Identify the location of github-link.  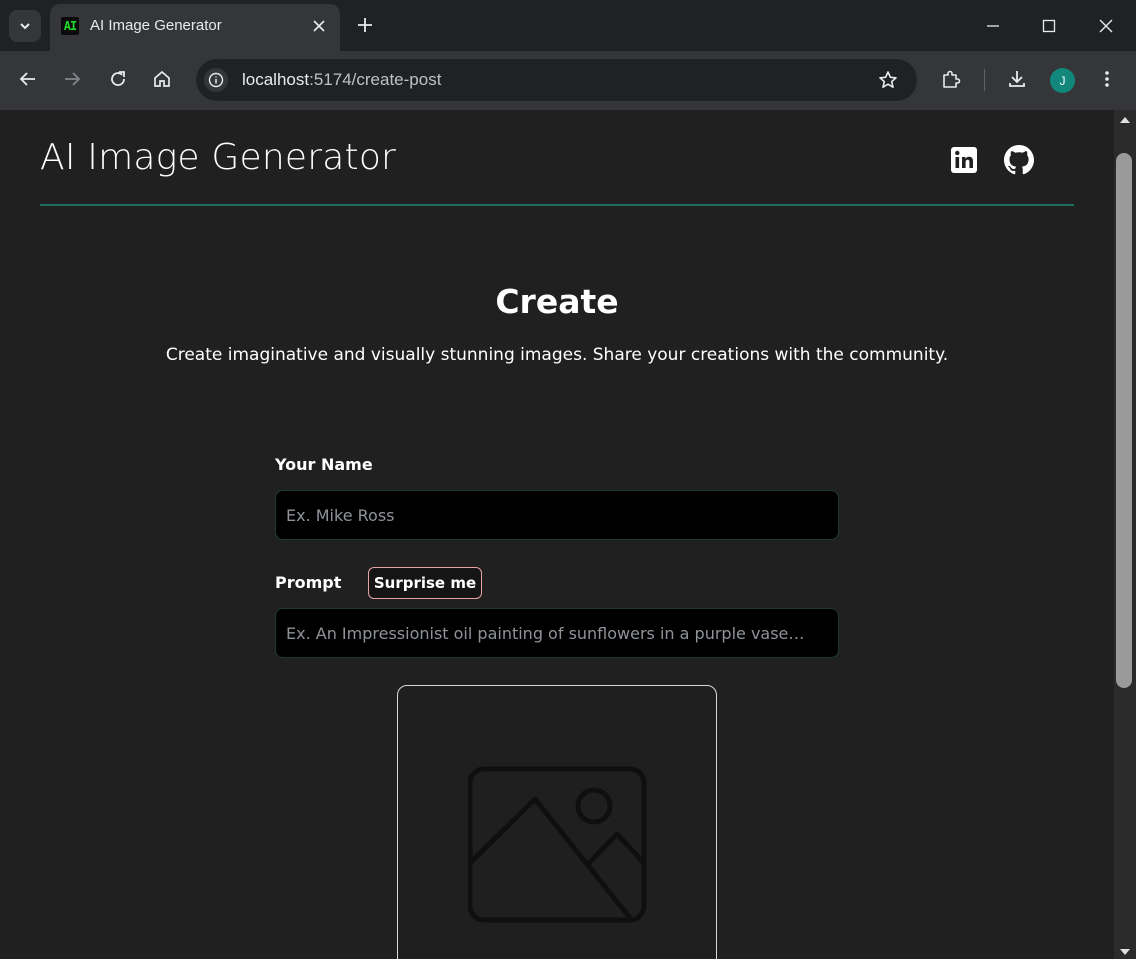
(1019, 160).